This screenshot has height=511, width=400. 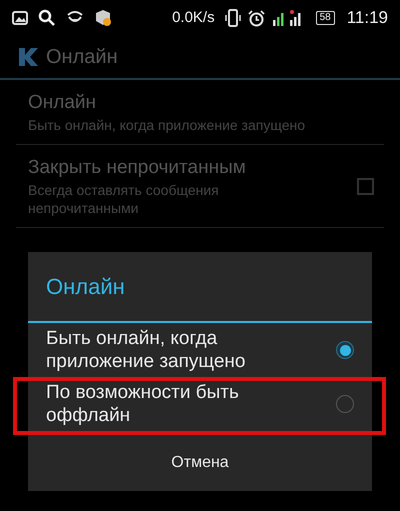 I want to click on app-logo-icon, so click(x=28, y=57).